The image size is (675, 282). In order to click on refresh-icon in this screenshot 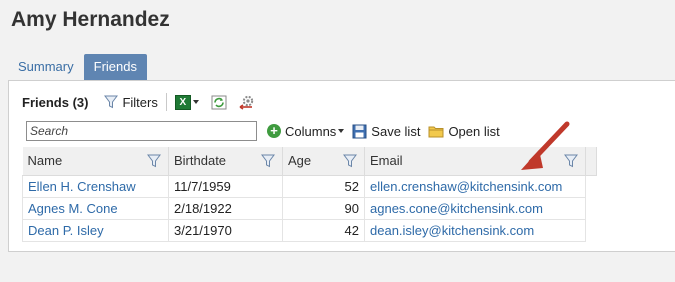, I will do `click(219, 102)`.